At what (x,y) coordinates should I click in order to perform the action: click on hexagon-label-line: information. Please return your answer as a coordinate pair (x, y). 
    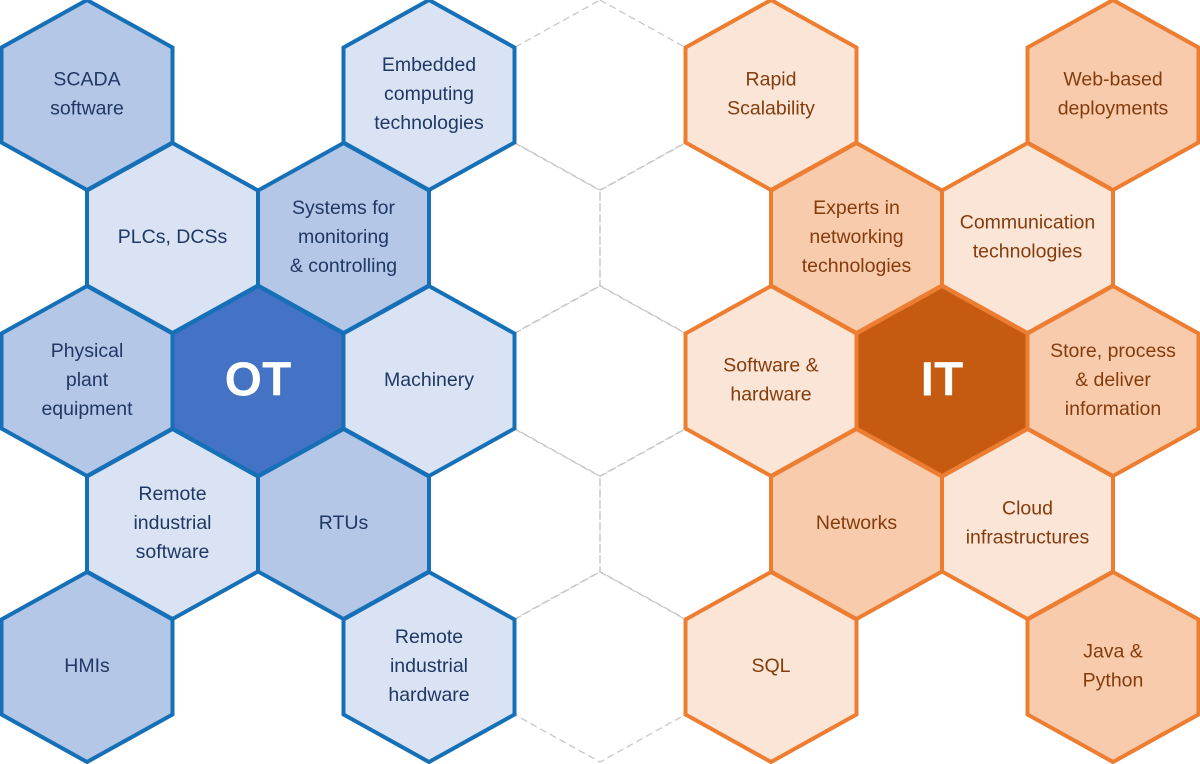
    Looking at the image, I should click on (1113, 409).